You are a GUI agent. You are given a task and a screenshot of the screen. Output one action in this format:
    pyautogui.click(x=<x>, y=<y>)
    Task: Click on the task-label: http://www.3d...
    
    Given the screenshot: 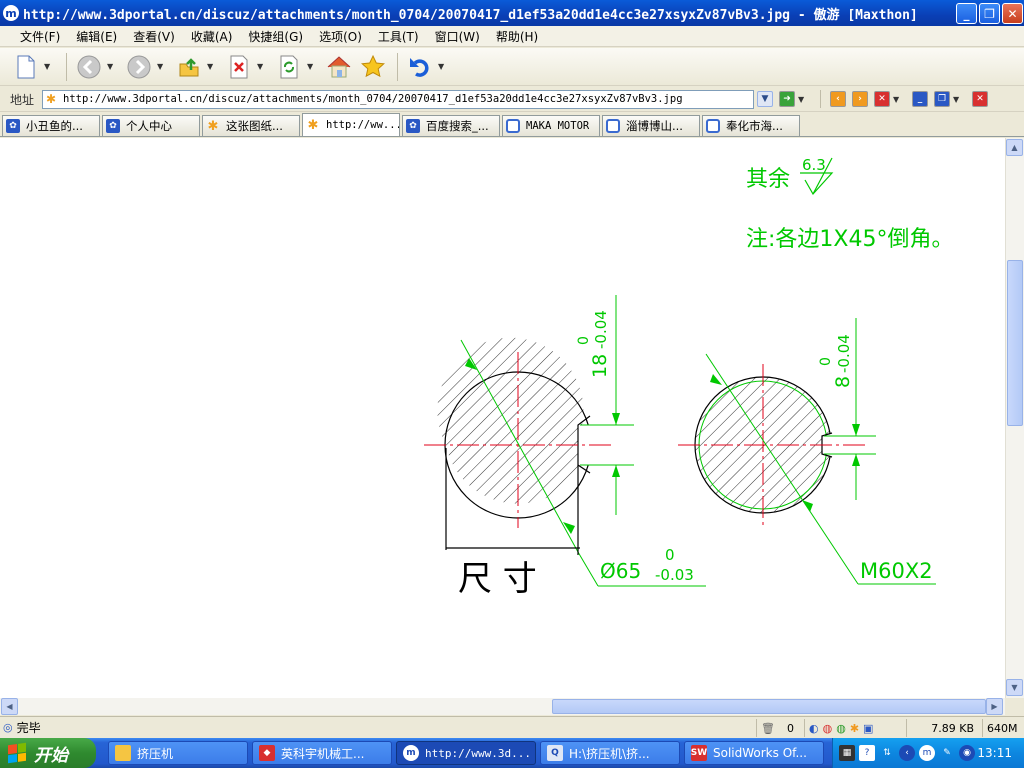 What is the action you would take?
    pyautogui.click(x=478, y=753)
    